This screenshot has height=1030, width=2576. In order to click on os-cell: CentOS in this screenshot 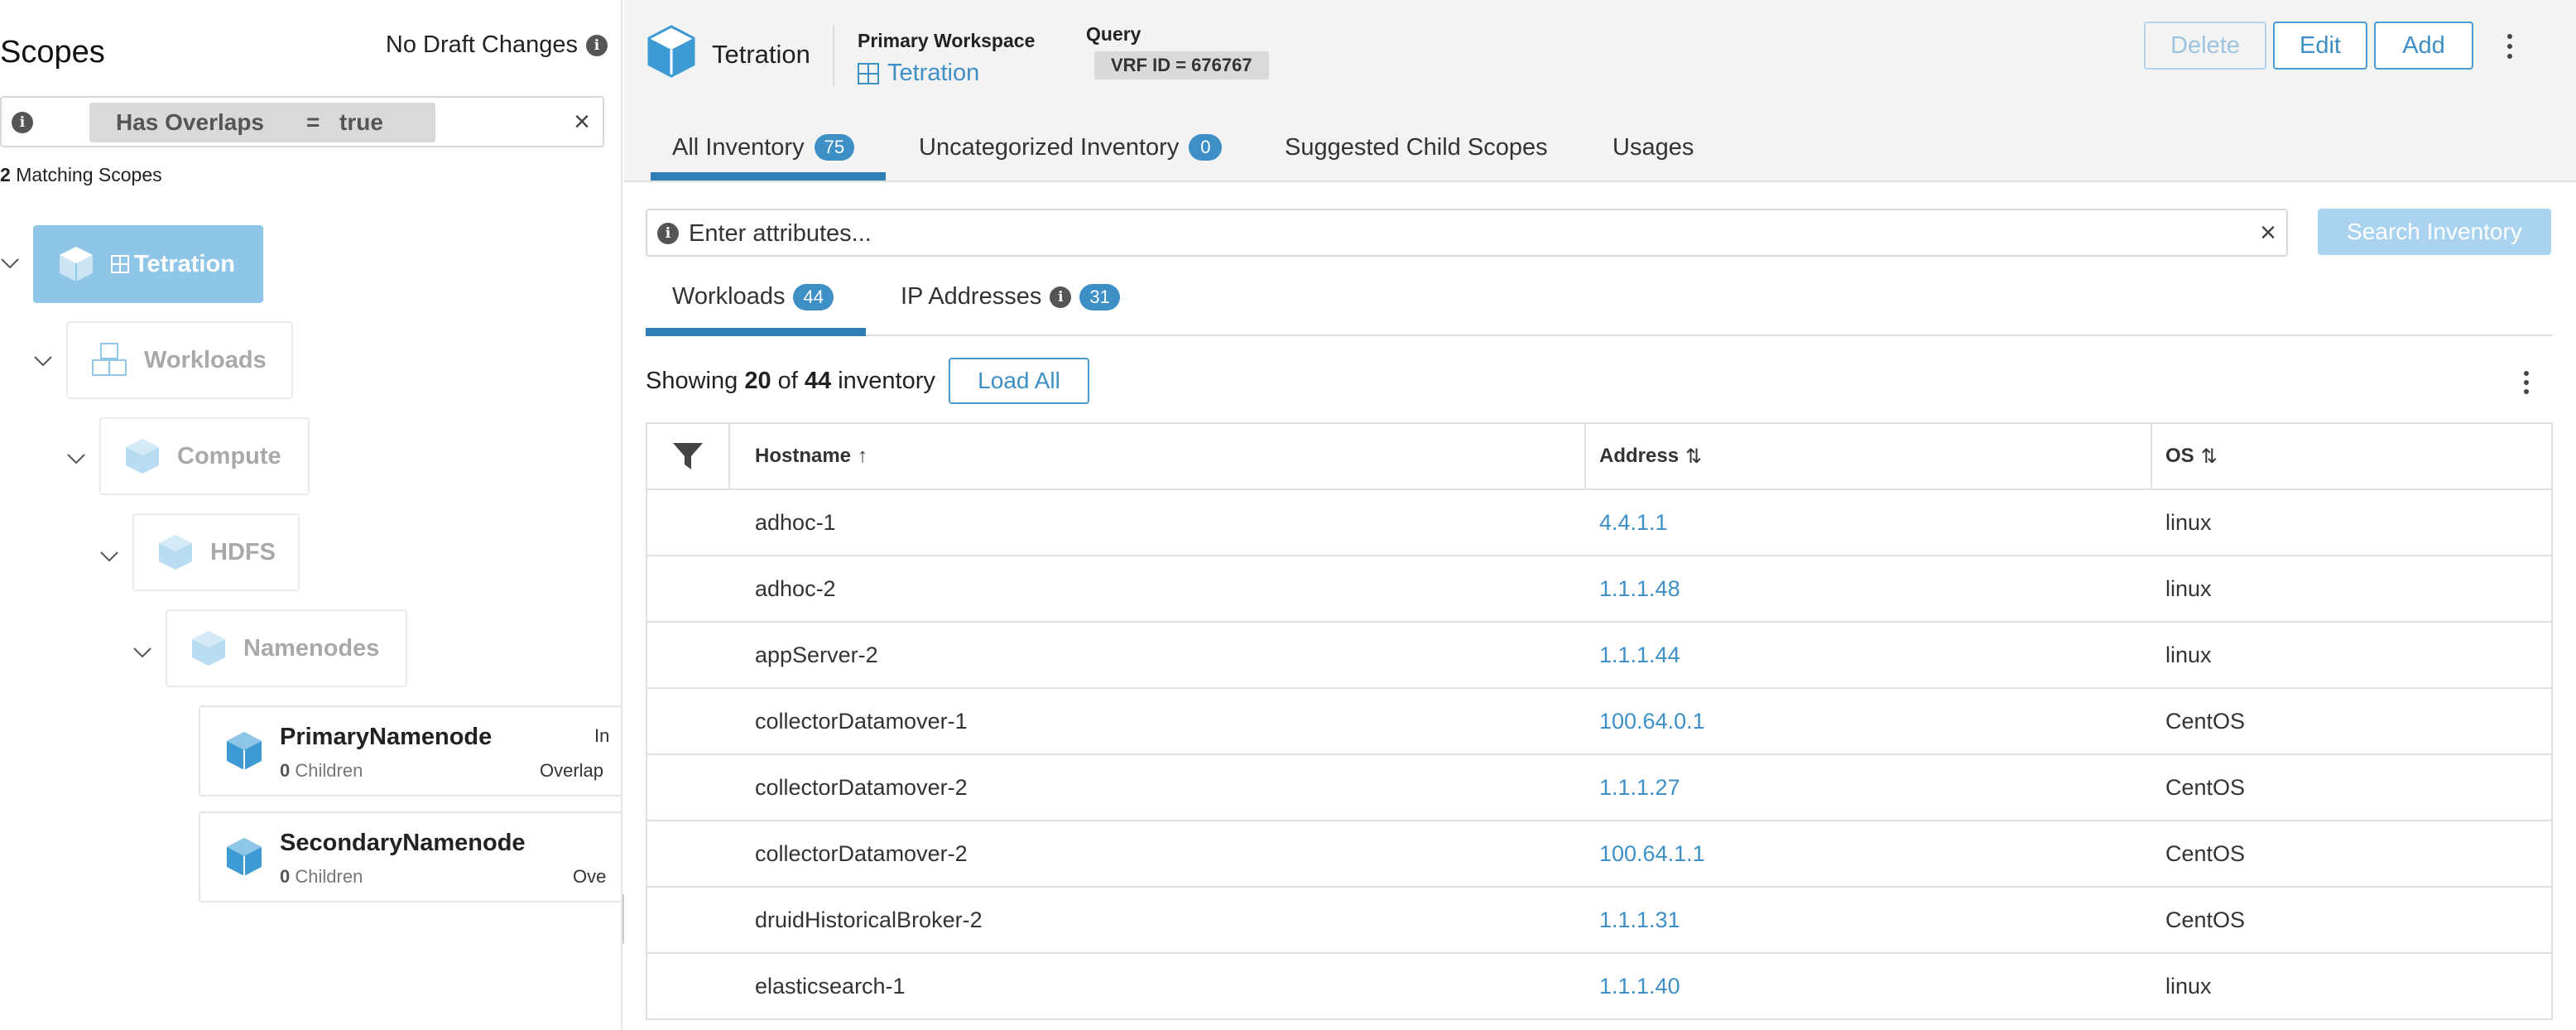, I will do `click(2205, 721)`.